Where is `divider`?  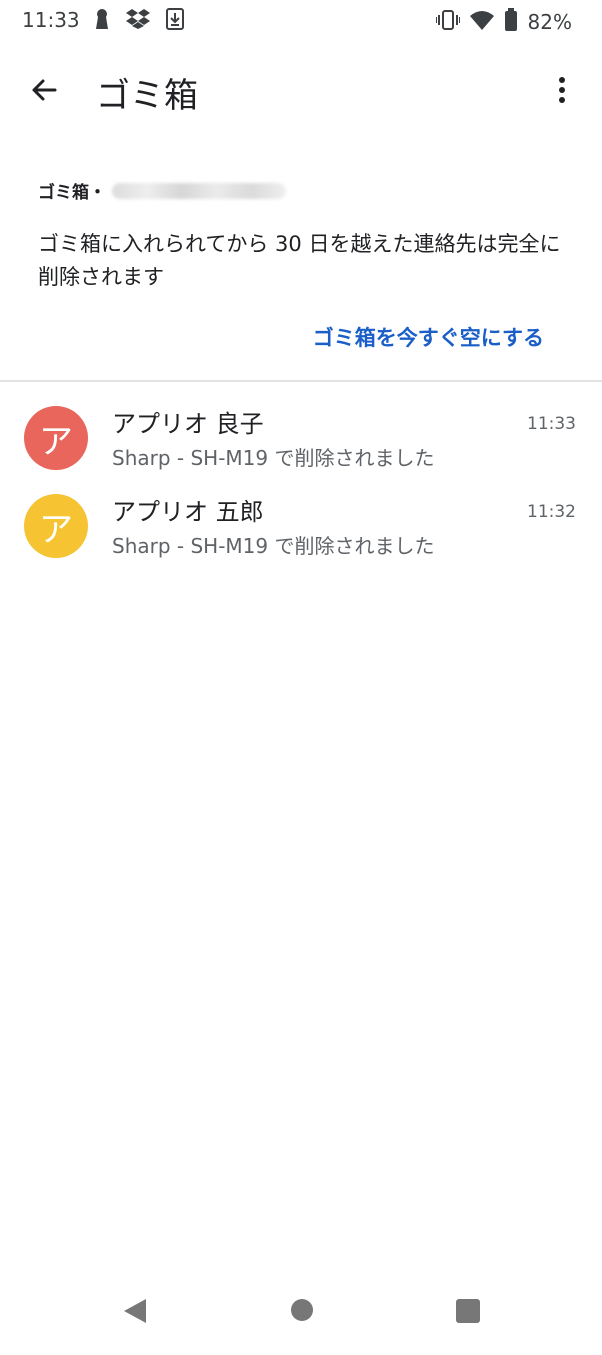
divider is located at coordinates (301, 381).